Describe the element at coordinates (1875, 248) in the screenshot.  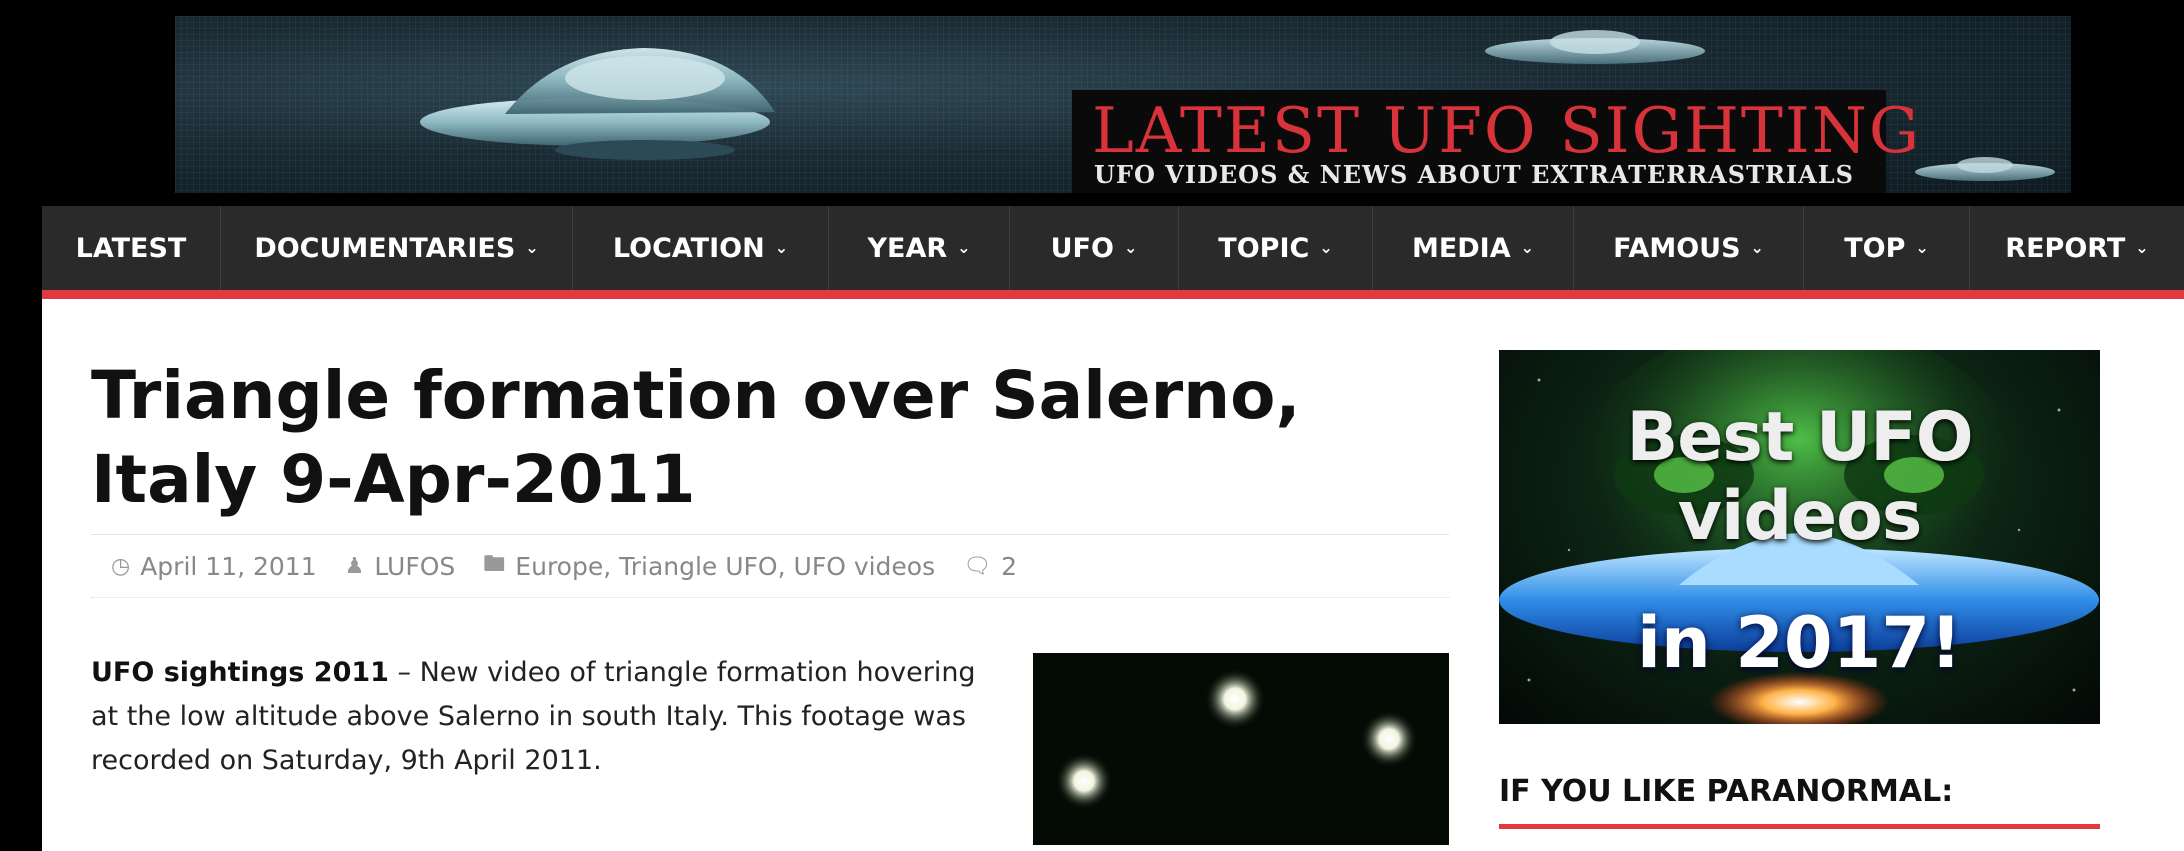
I see `nav-item-label: TOP` at that location.